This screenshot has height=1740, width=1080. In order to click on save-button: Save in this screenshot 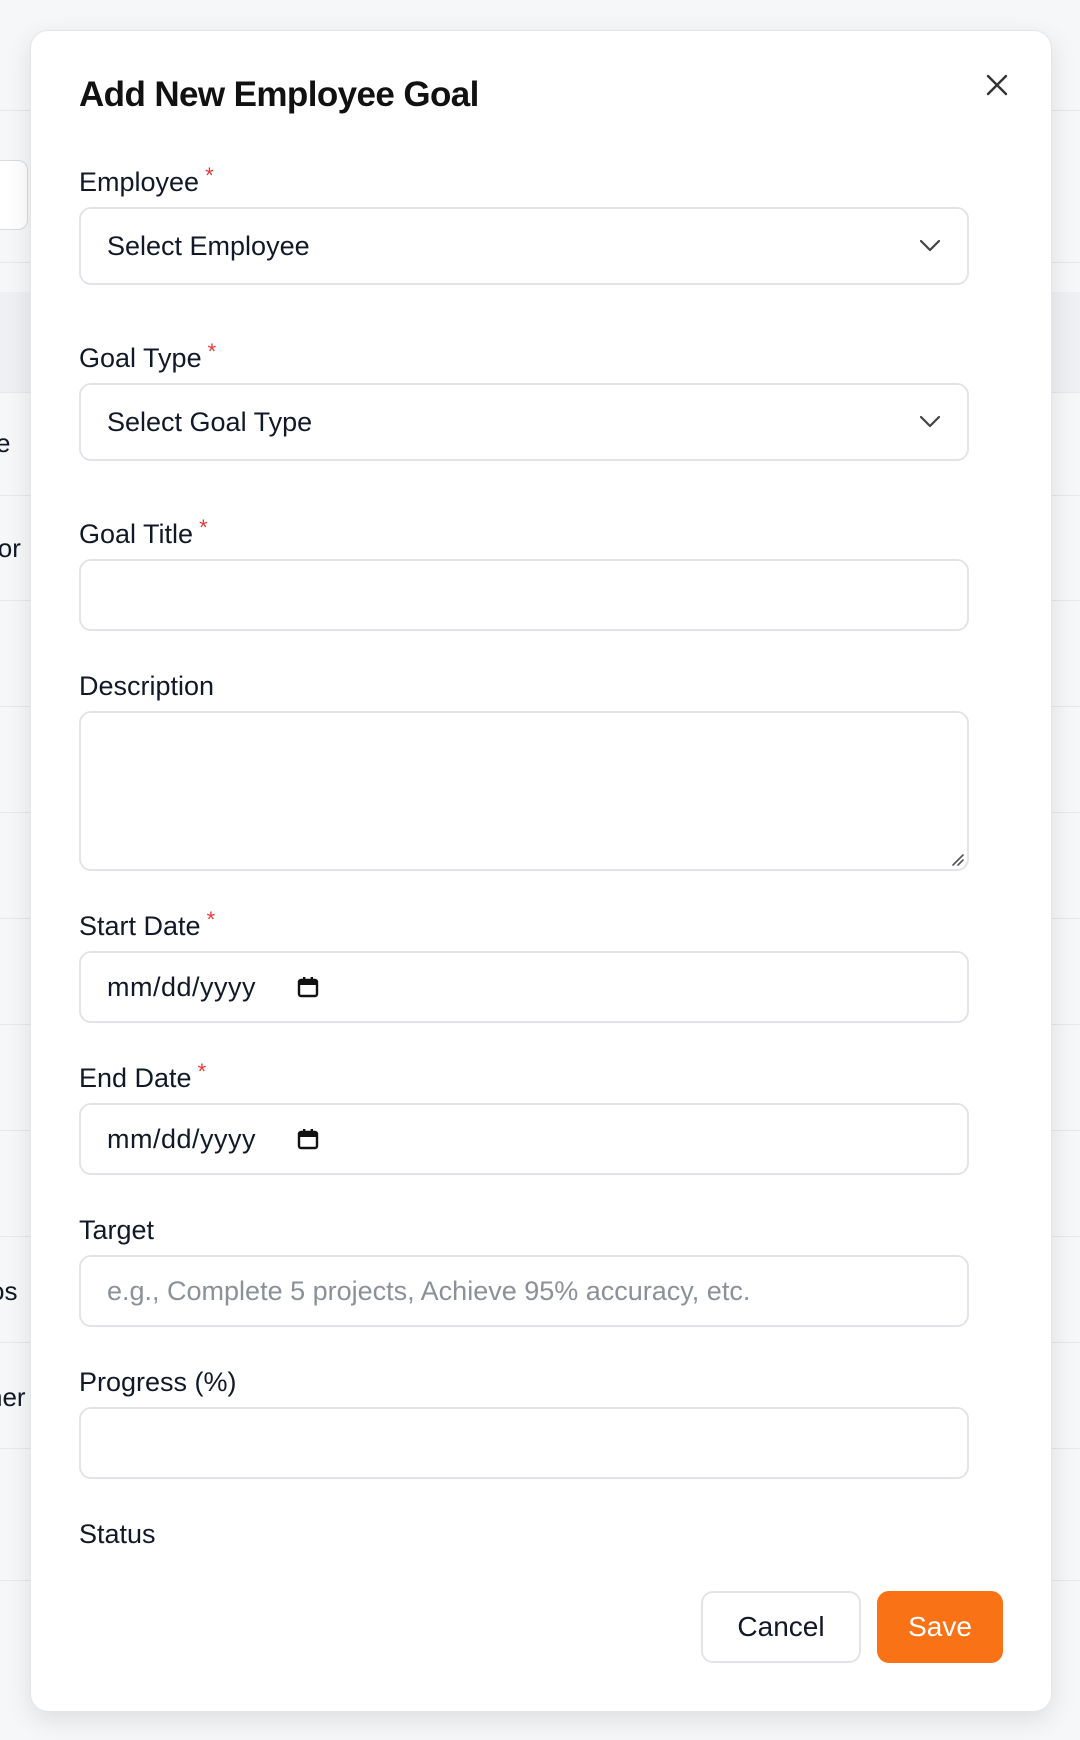, I will do `click(940, 1627)`.